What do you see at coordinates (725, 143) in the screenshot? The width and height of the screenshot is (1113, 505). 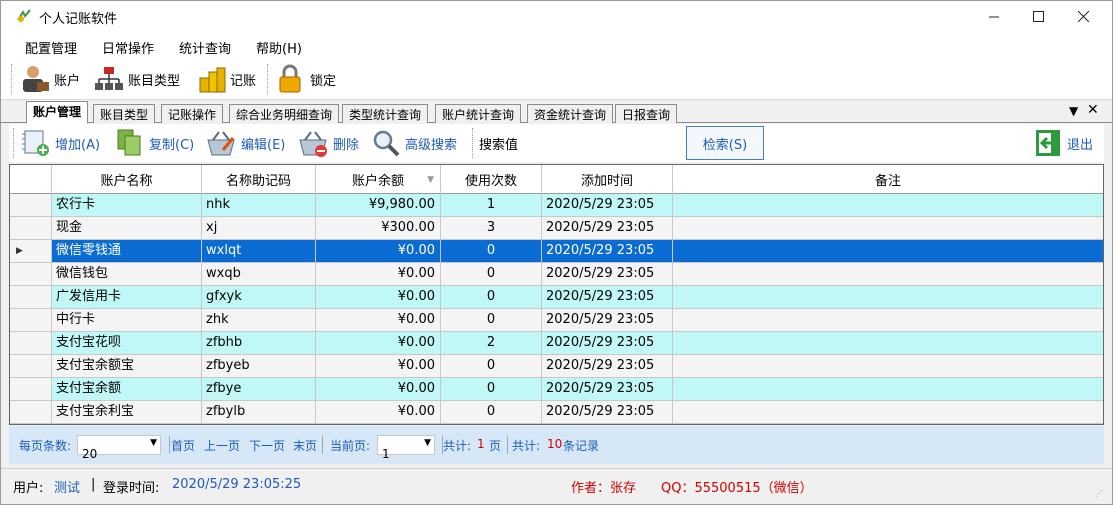 I see `search-button: 检索(S)` at bounding box center [725, 143].